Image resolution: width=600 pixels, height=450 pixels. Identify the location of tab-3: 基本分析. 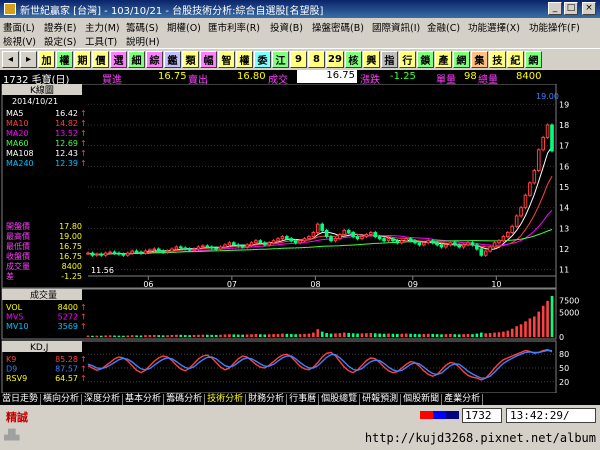
(144, 399).